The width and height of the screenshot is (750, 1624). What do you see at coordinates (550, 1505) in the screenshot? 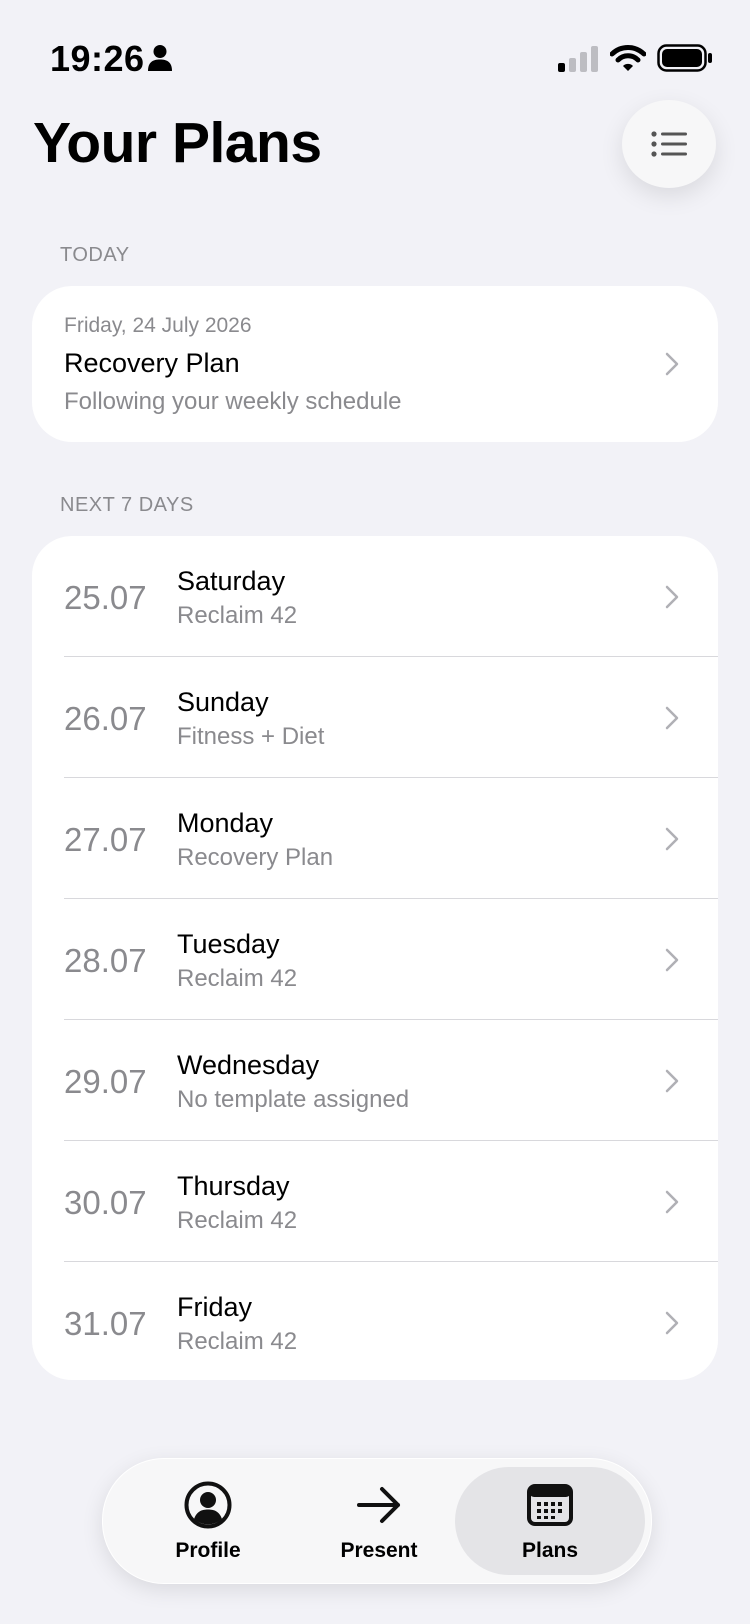
I see `calendar-icon` at bounding box center [550, 1505].